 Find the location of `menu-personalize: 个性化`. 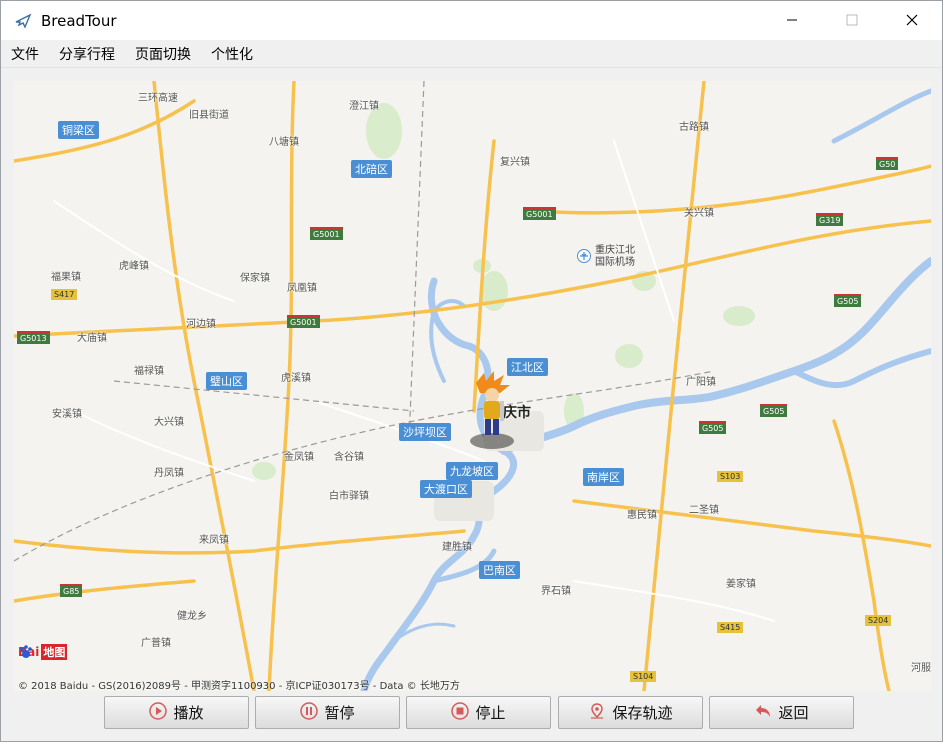

menu-personalize: 个性化 is located at coordinates (232, 54).